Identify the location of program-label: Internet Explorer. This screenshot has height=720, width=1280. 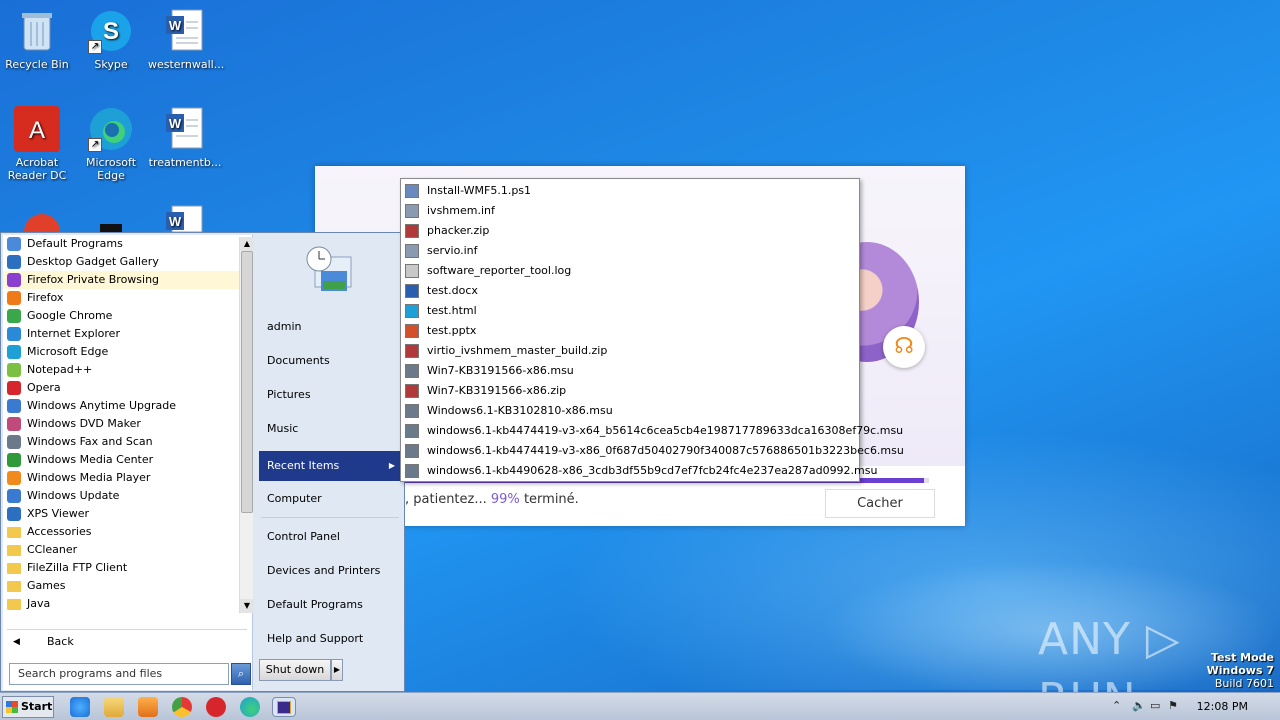
(73, 333).